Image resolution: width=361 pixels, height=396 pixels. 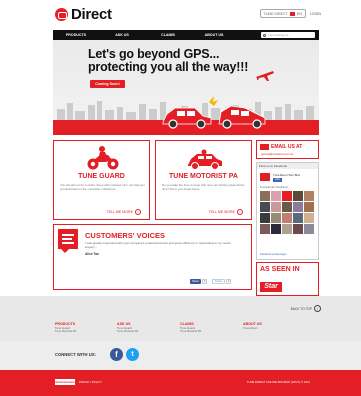 I want to click on footer-col-about-us: ABOUT US Tune Direct, so click(x=252, y=326).